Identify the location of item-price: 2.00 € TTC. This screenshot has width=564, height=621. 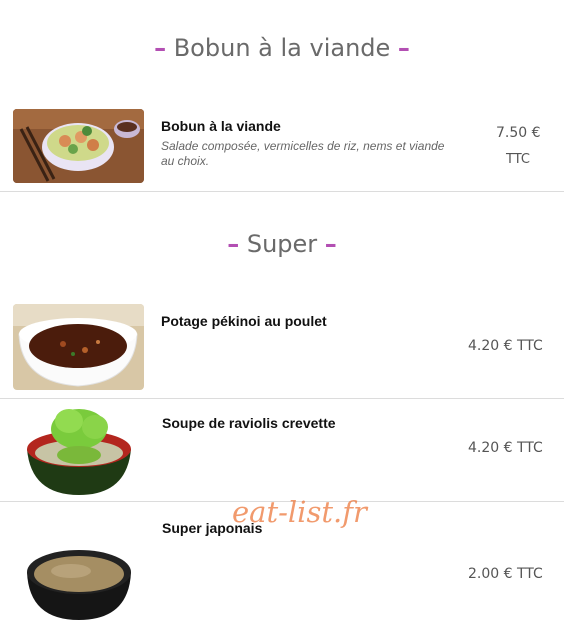
(505, 574).